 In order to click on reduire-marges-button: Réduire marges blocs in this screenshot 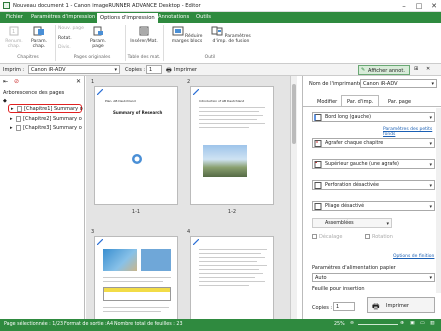, I will do `click(187, 35)`.